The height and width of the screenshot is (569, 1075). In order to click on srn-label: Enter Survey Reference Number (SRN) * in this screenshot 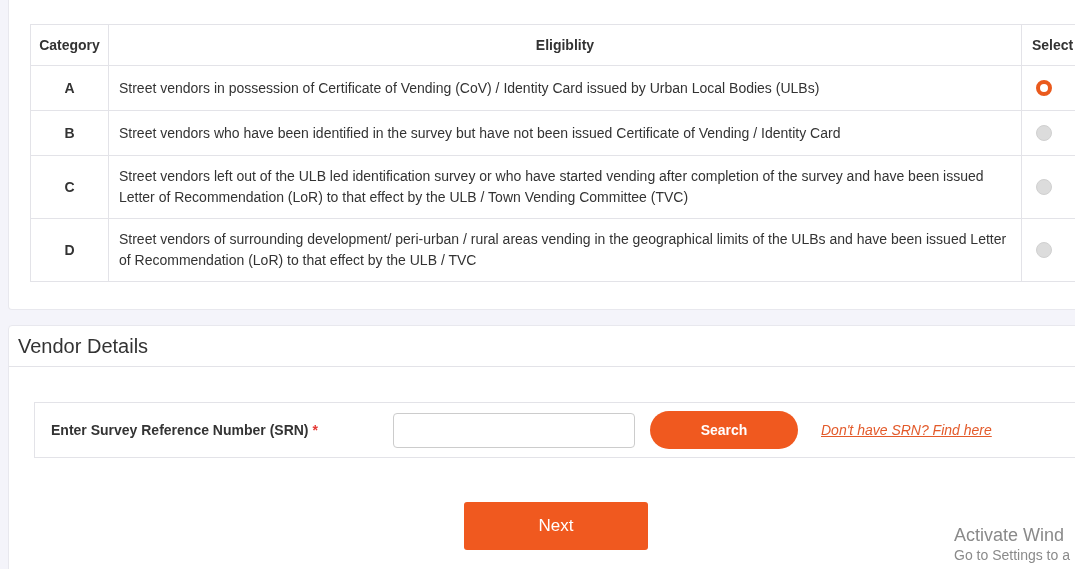, I will do `click(185, 430)`.